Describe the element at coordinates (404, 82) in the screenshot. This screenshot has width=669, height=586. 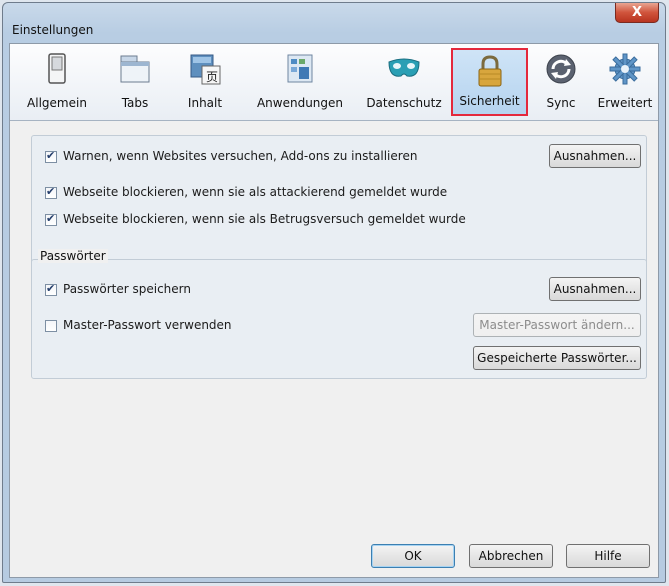
I see `tab-datenschutz: Datenschutz` at that location.